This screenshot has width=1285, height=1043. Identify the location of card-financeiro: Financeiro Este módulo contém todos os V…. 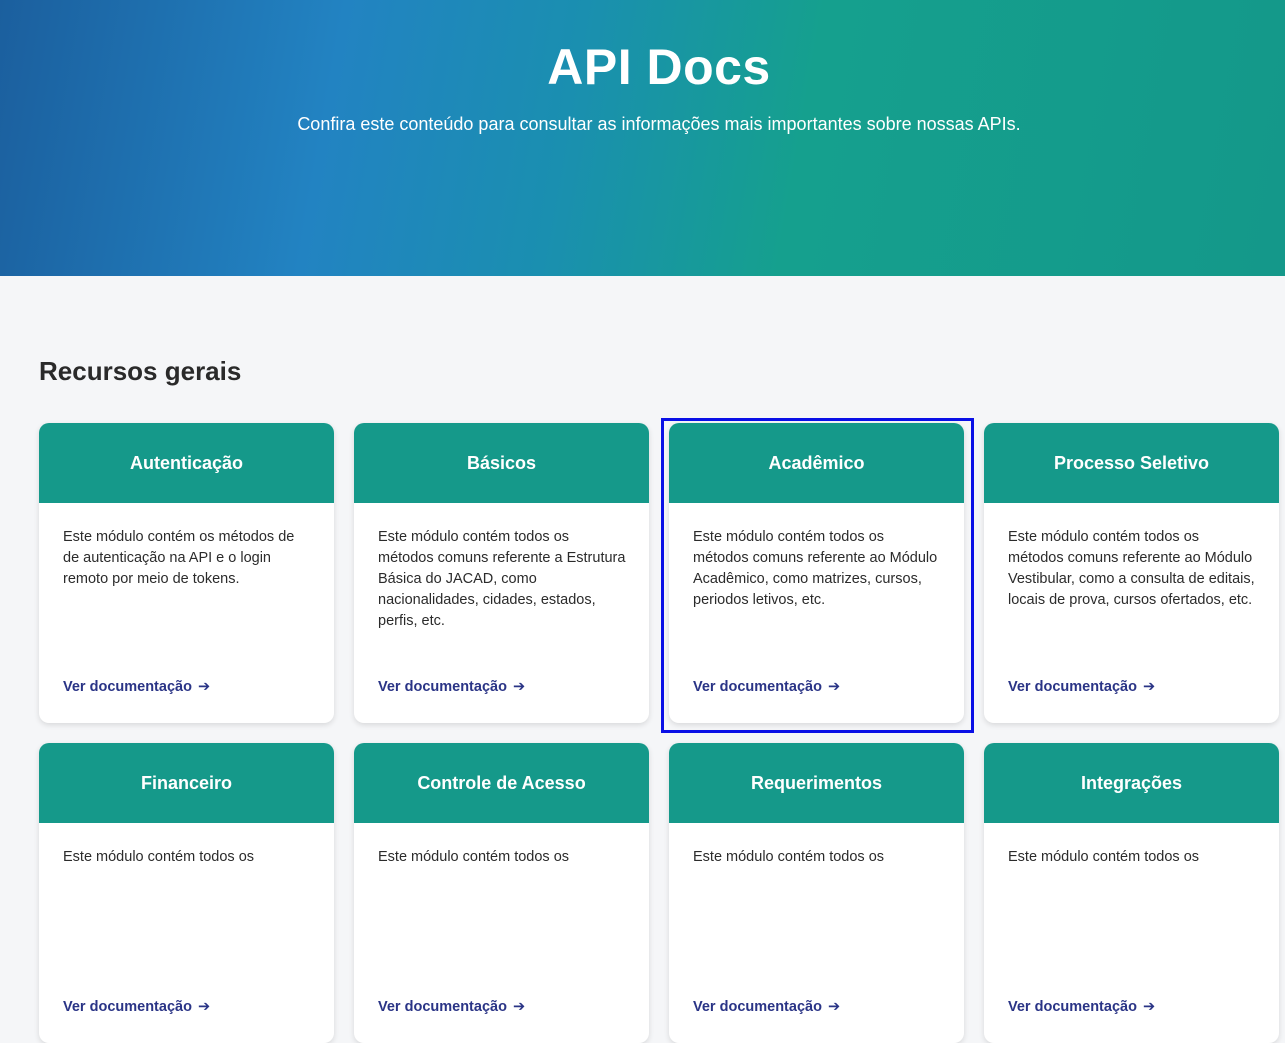
(186, 893).